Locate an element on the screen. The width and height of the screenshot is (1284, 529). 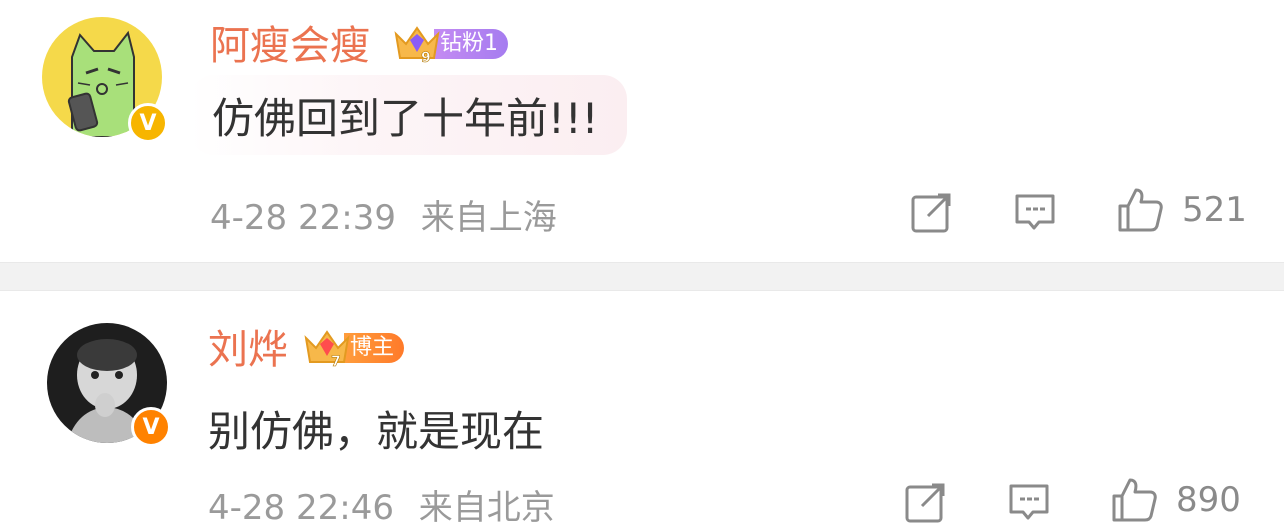
badge-label: 博主 is located at coordinates (374, 348).